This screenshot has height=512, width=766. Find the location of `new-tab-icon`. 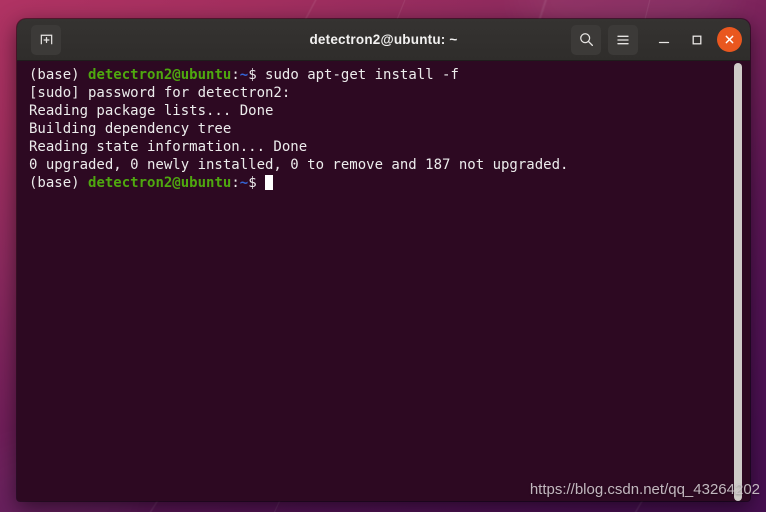

new-tab-icon is located at coordinates (46, 39).